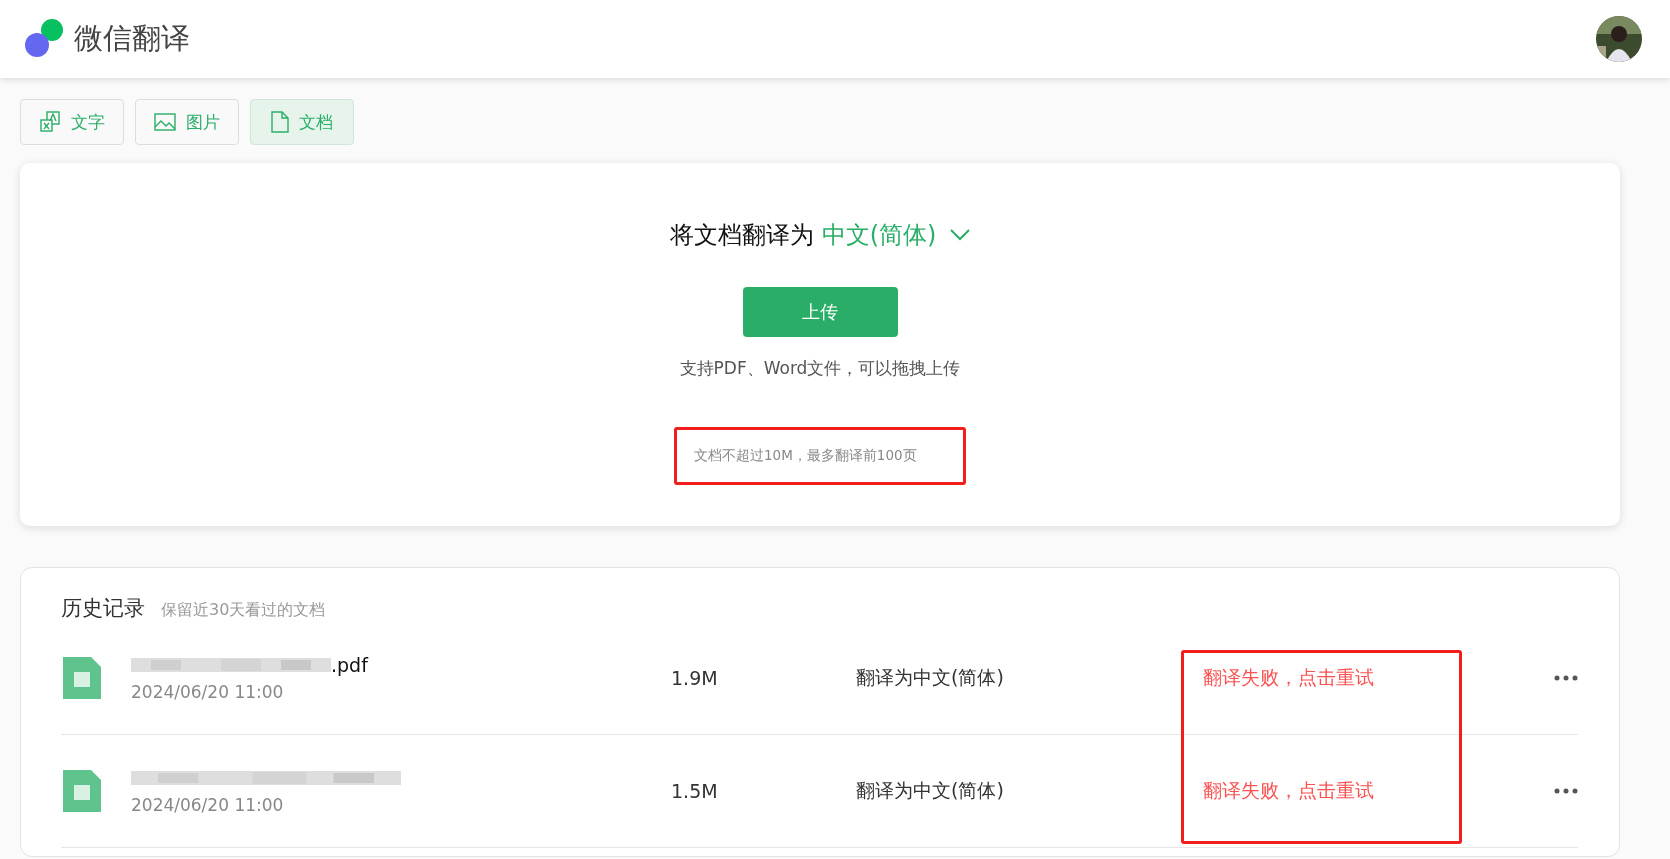 The image size is (1670, 859). Describe the element at coordinates (349, 665) in the screenshot. I see `file-name: .pdf` at that location.